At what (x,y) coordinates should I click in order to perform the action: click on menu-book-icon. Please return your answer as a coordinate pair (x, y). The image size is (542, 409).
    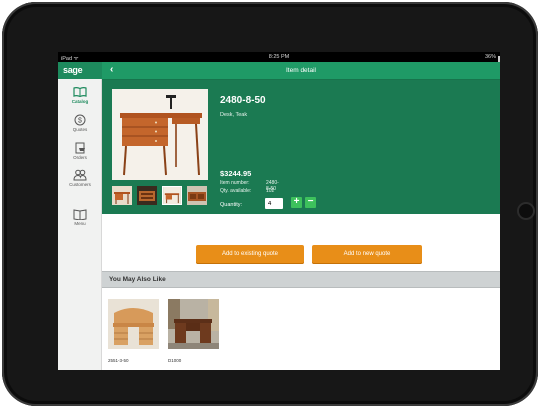
    Looking at the image, I should click on (80, 214).